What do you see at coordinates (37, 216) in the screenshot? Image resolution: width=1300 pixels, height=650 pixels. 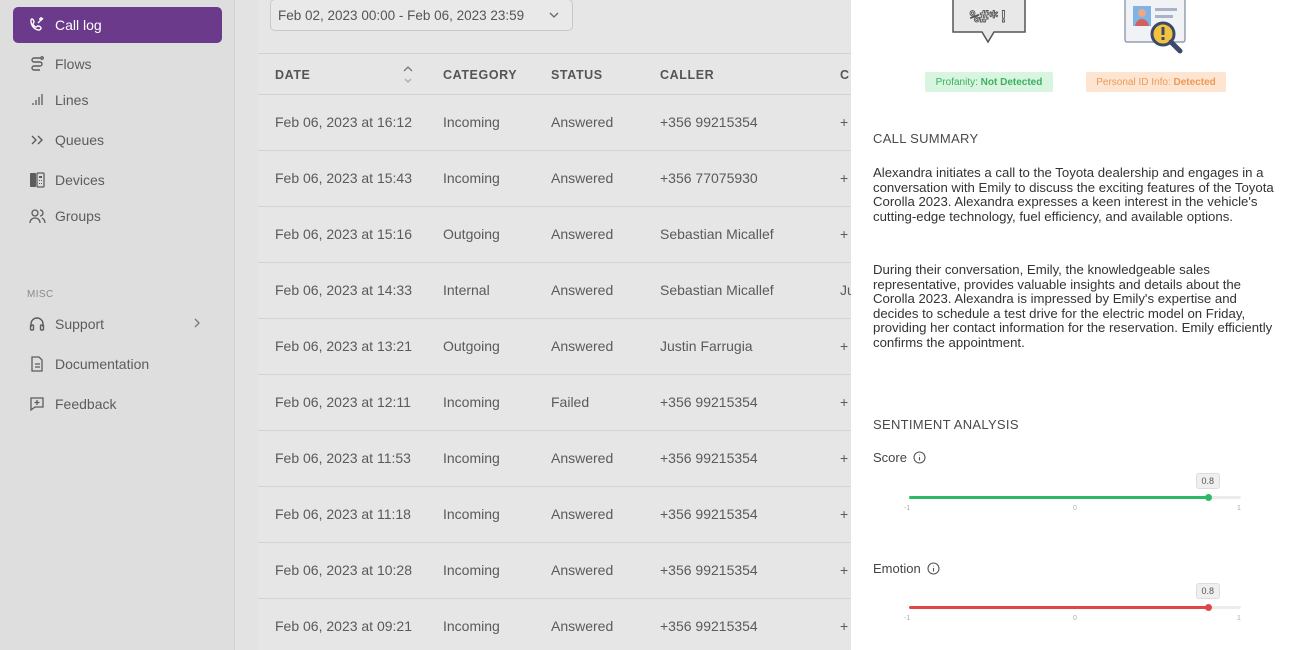 I see `groups-icon` at bounding box center [37, 216].